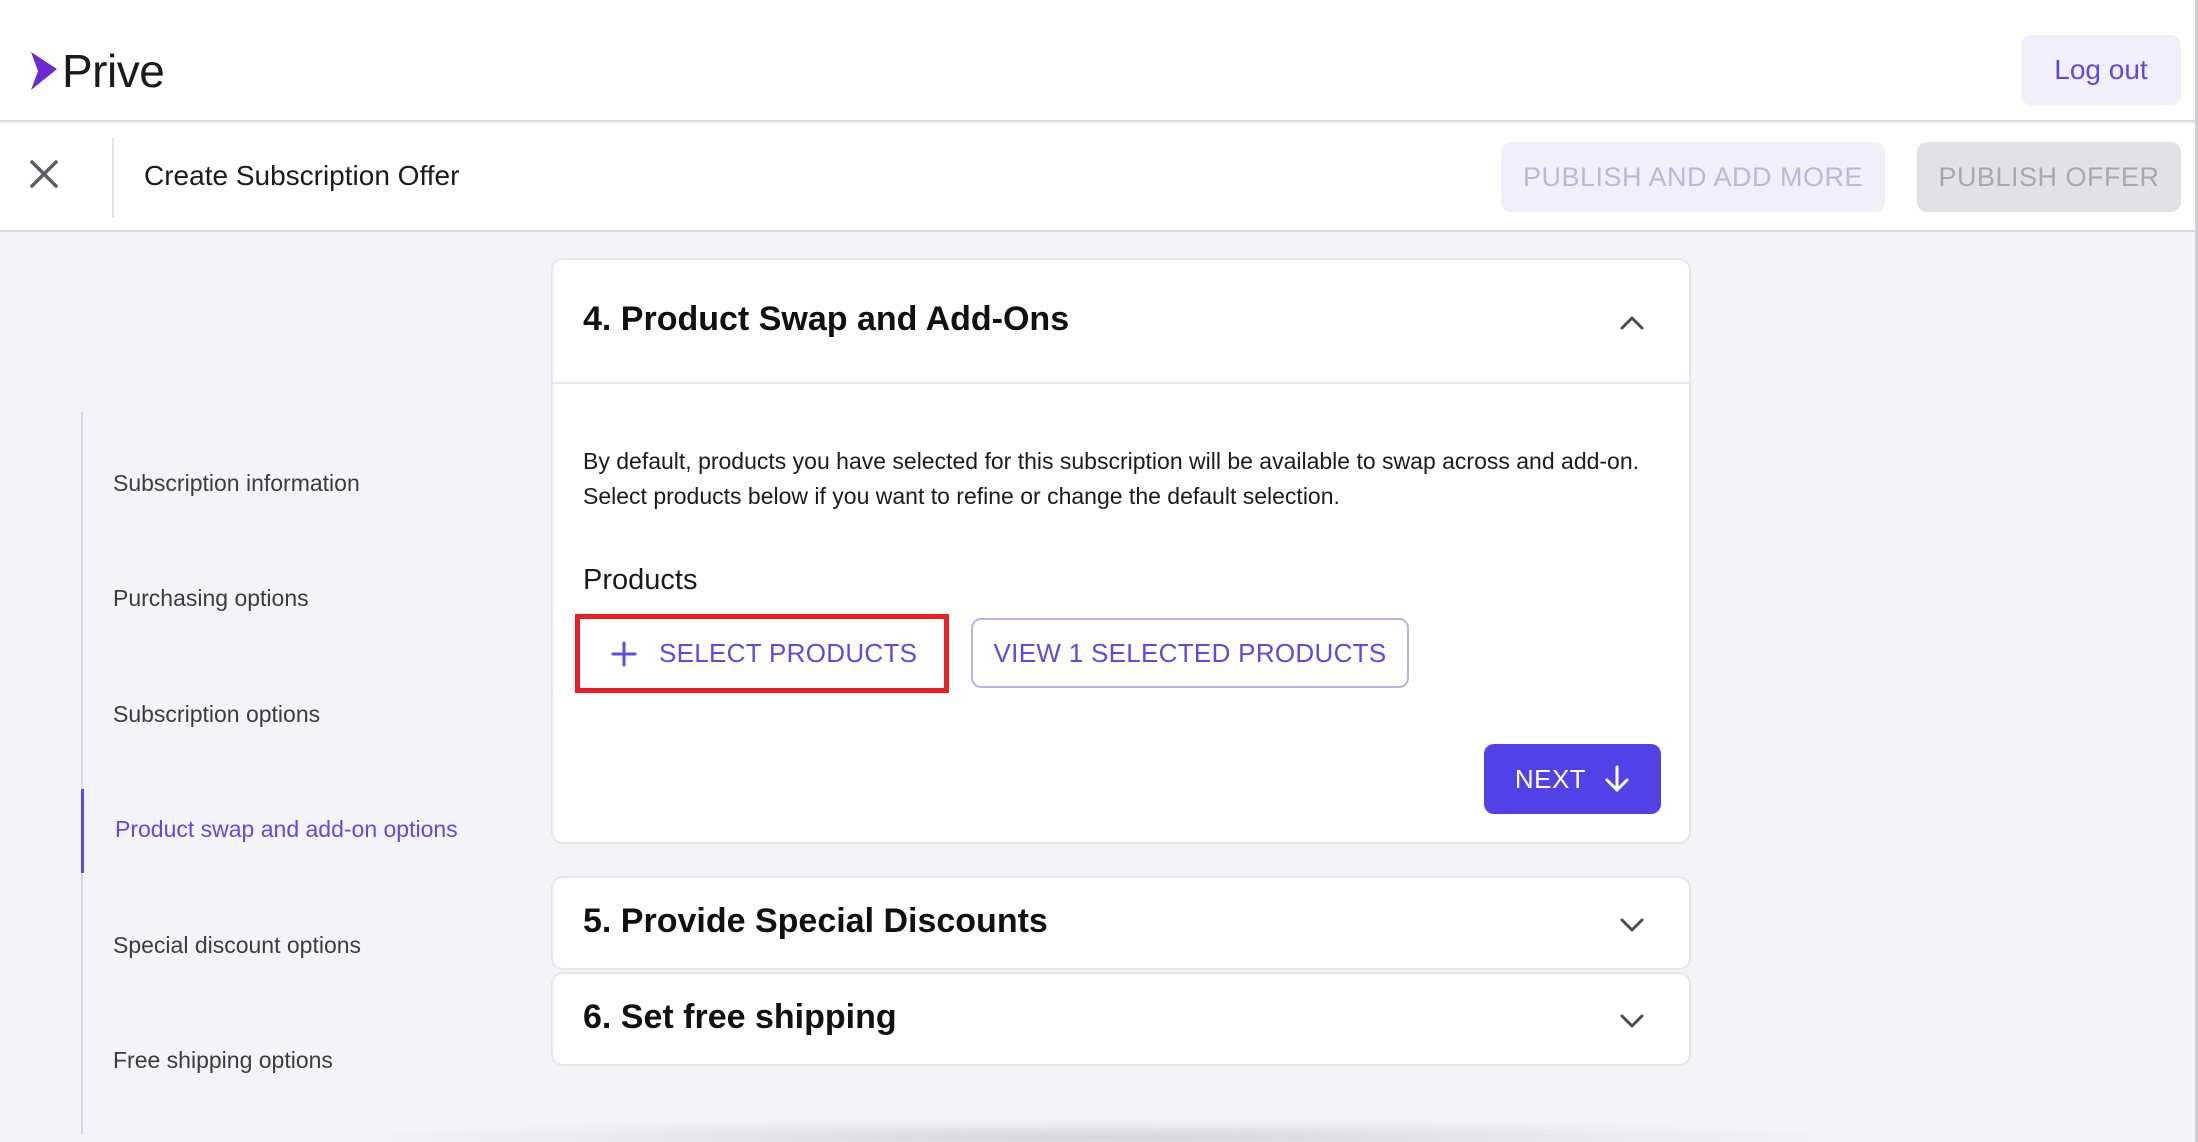 The width and height of the screenshot is (2198, 1142). I want to click on section-title: 4. Product Swap and Add-Ons, so click(826, 319).